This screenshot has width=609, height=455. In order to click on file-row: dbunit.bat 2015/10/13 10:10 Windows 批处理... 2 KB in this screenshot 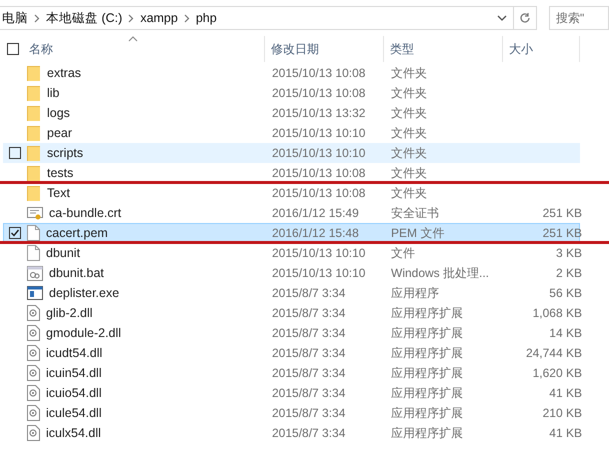, I will do `click(291, 273)`.